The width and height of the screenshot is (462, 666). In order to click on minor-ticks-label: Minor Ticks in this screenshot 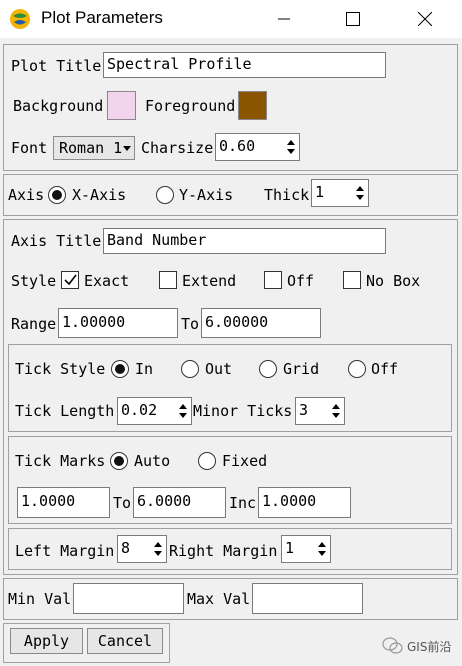, I will do `click(243, 411)`.